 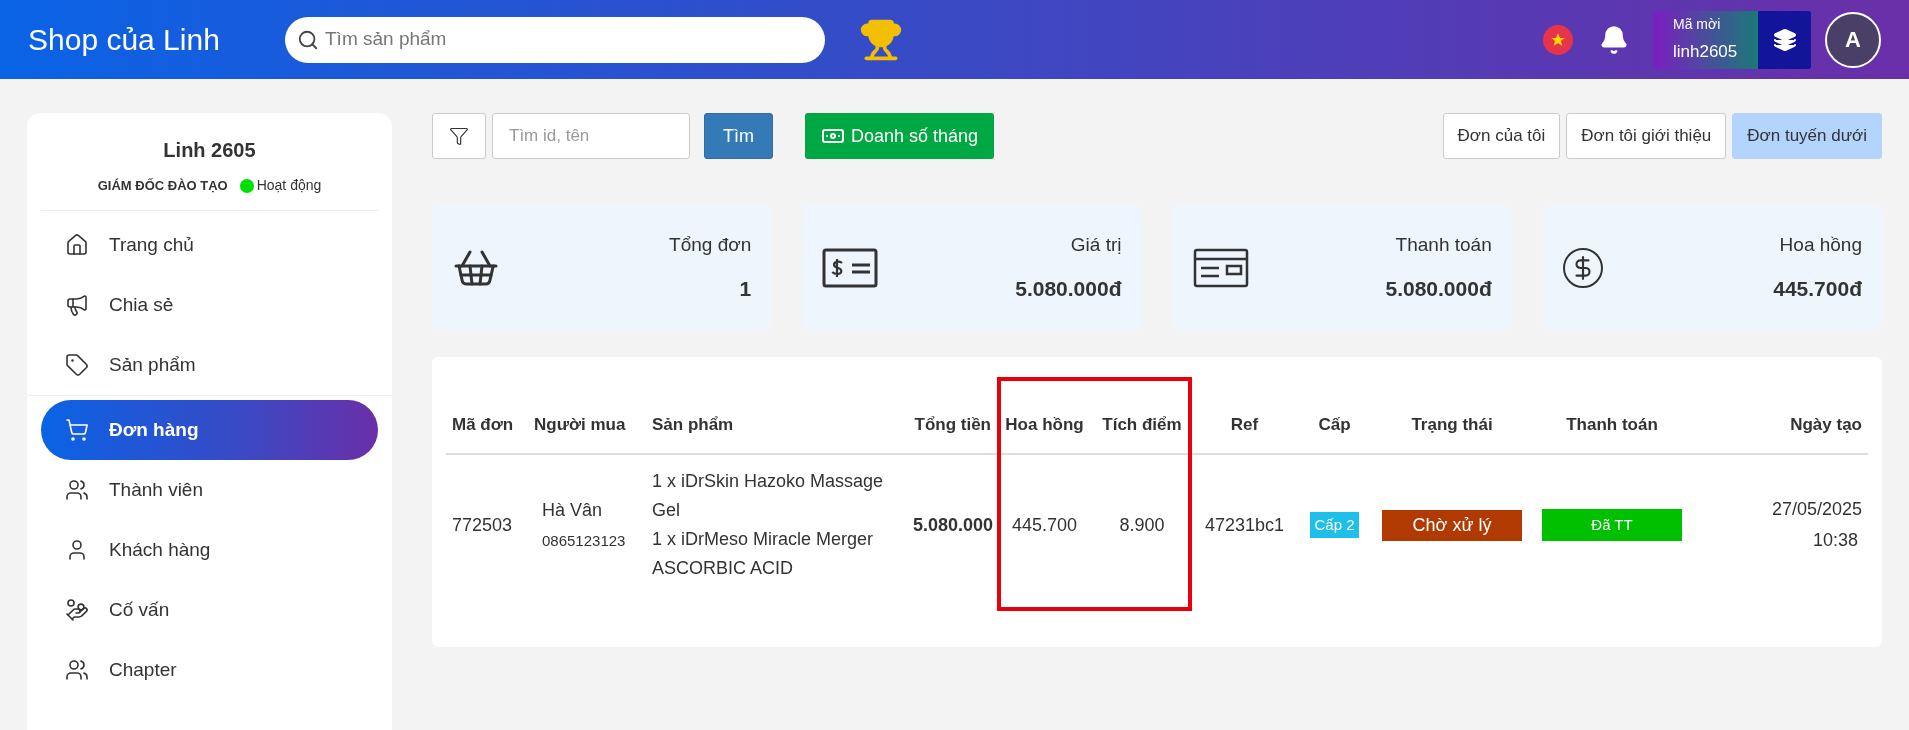 I want to click on column-header: Tích điểm, so click(x=1142, y=425).